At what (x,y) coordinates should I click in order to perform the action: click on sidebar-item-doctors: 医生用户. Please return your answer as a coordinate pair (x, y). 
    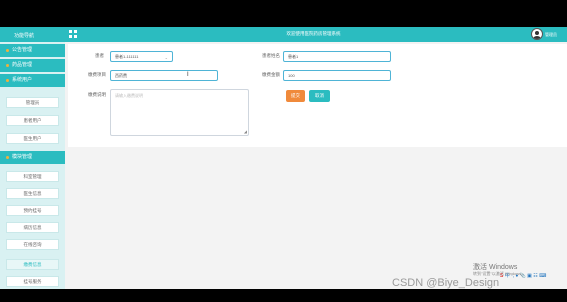
    Looking at the image, I should click on (32, 138).